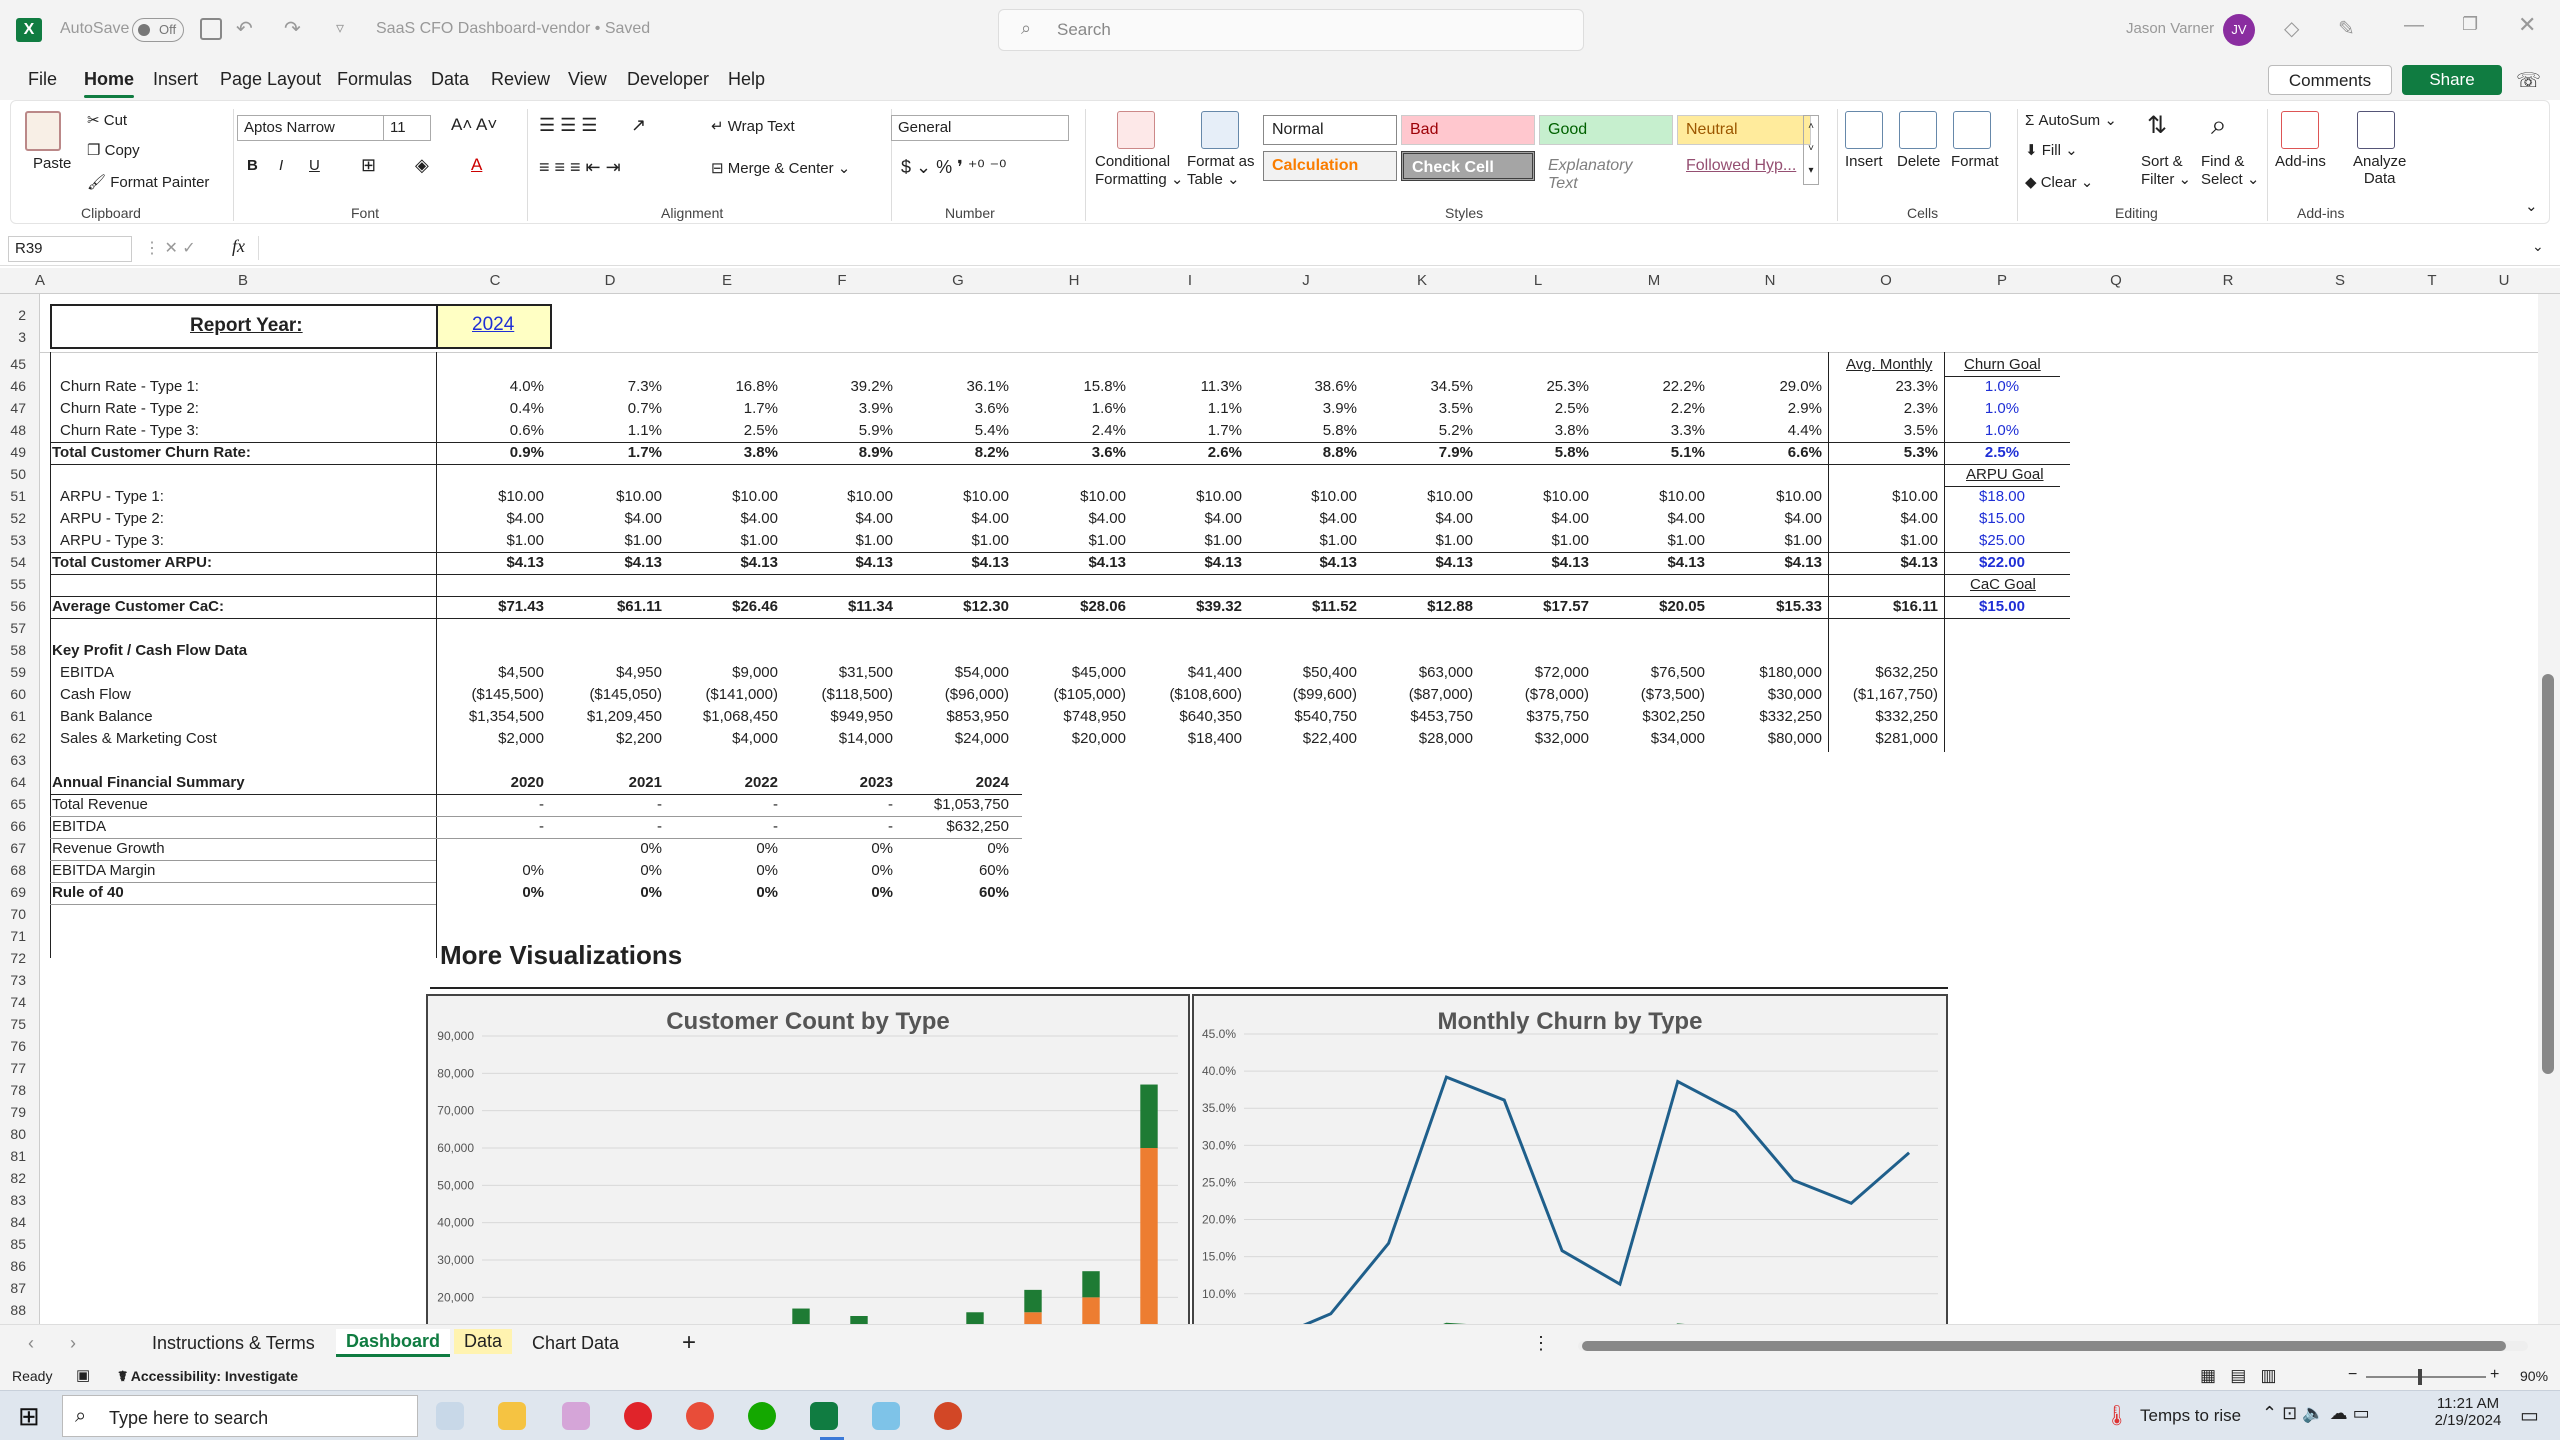 This screenshot has height=1440, width=2560. I want to click on conditional-formatting-button: Conditional Formatting ⌄, so click(1139, 170).